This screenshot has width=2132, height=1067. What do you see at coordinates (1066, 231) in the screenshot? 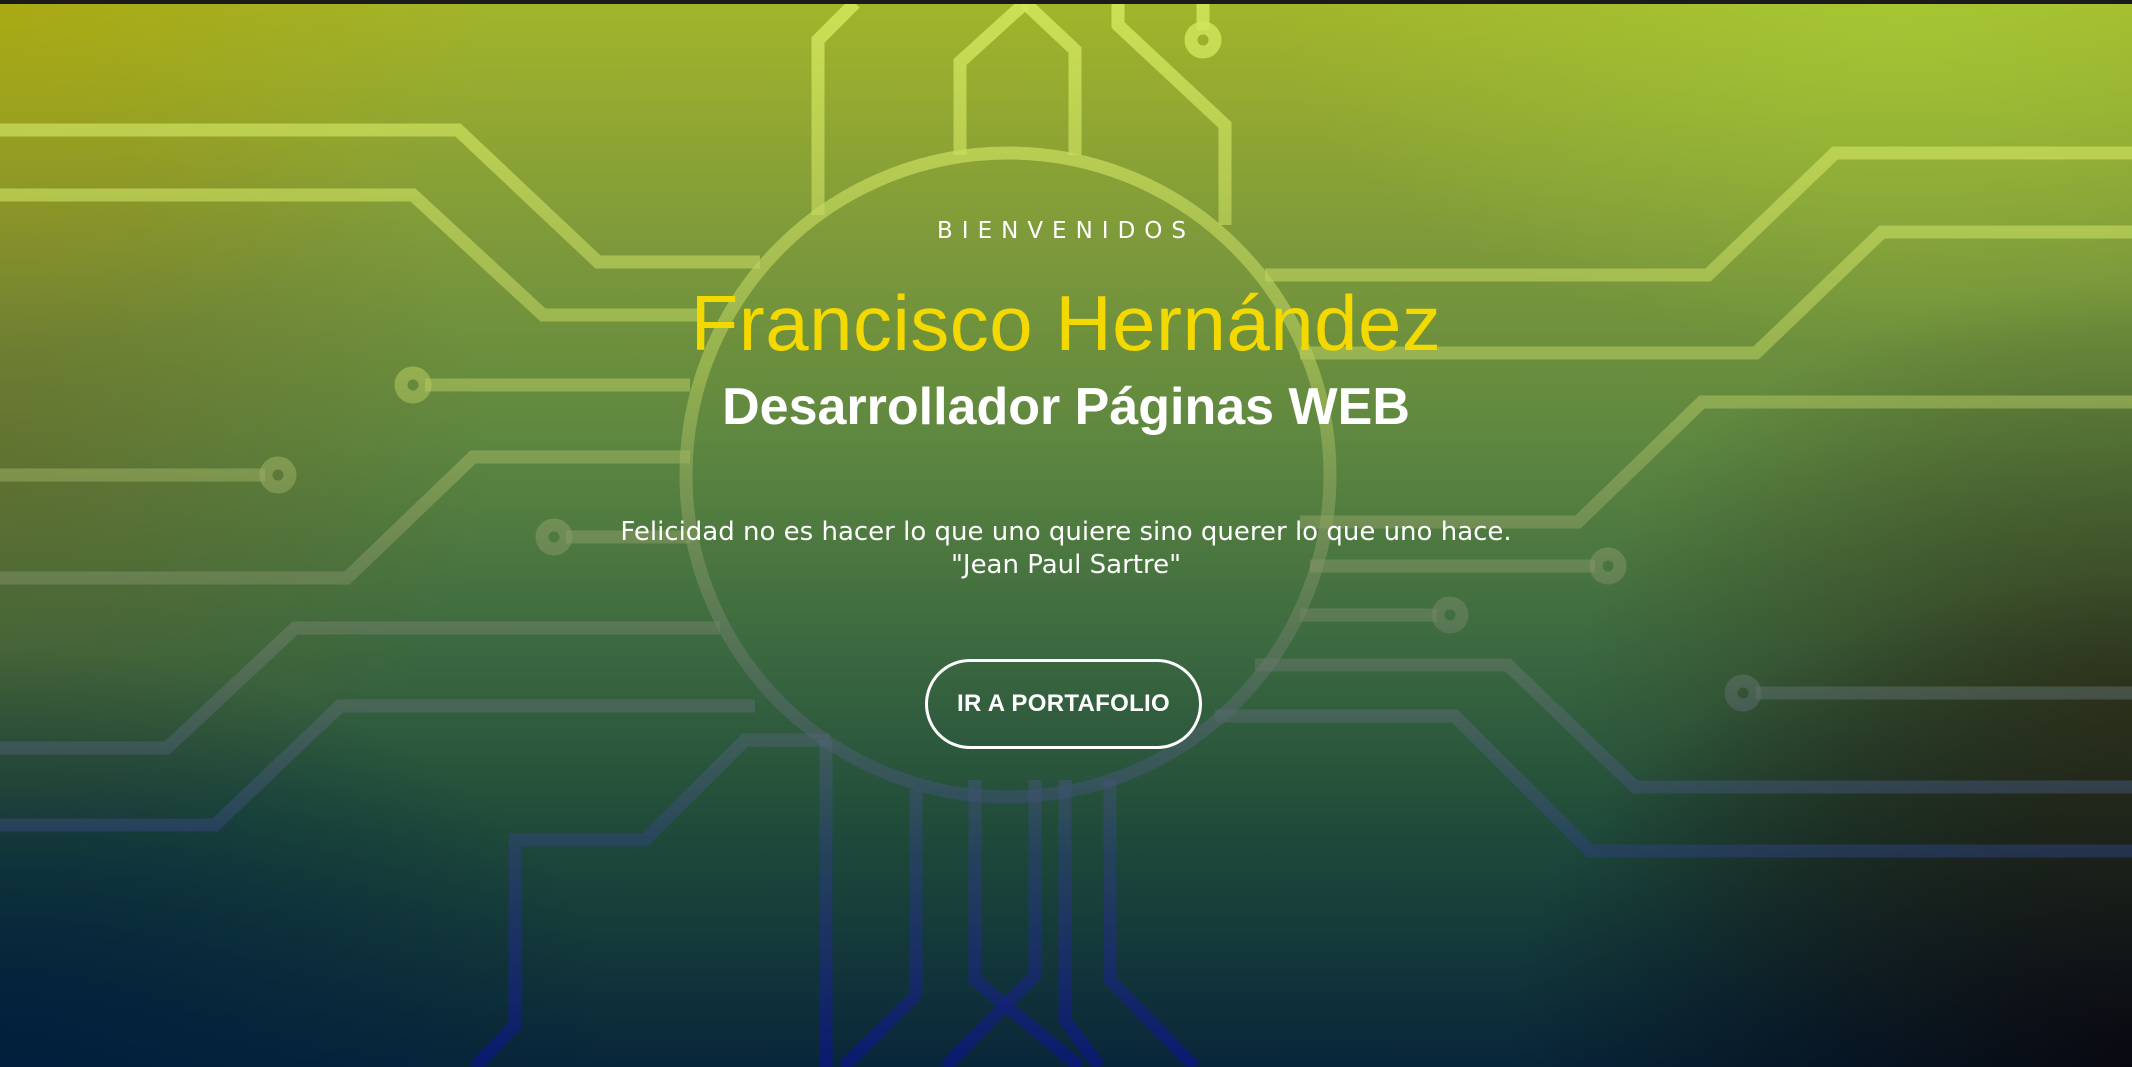
I see `welcome-eyebrow: BIENVENIDOS` at bounding box center [1066, 231].